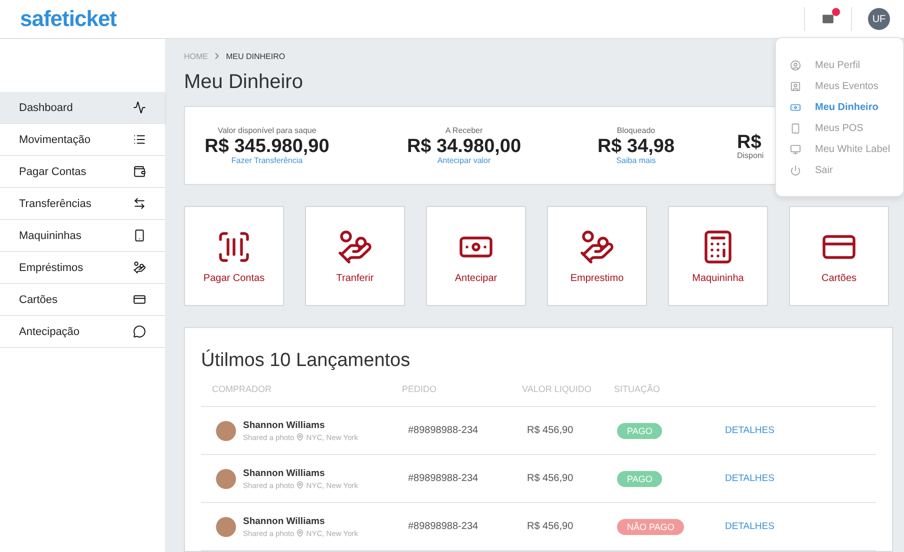 The image size is (904, 552). Describe the element at coordinates (267, 147) in the screenshot. I see `balance-value: R$ 345.980,90` at that location.